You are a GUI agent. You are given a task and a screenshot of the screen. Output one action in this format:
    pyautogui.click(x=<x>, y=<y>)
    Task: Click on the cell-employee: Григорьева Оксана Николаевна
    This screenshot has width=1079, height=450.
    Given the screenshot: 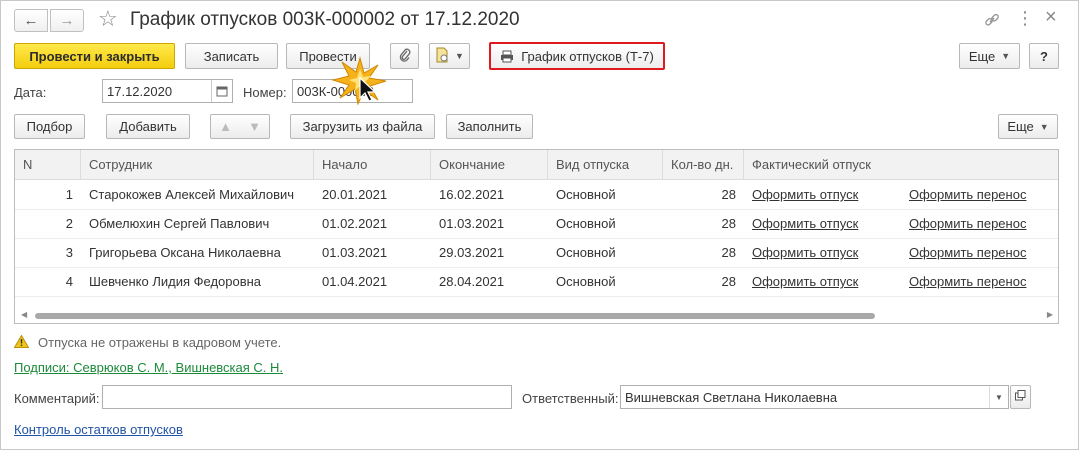 What is the action you would take?
    pyautogui.click(x=185, y=252)
    